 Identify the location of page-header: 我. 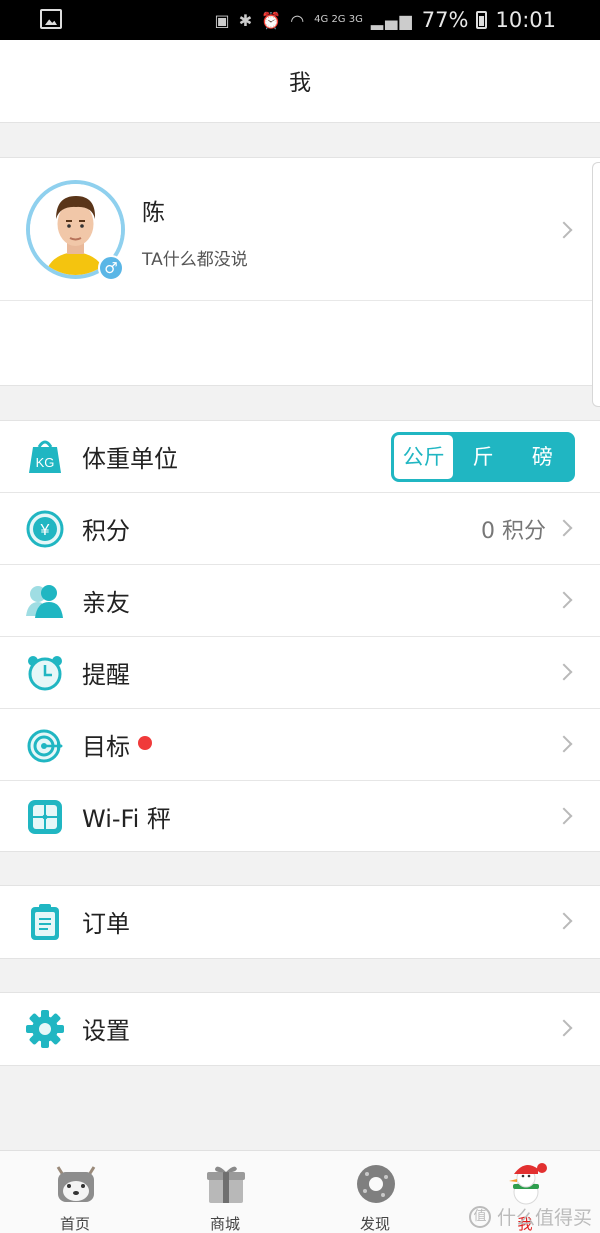
(300, 81).